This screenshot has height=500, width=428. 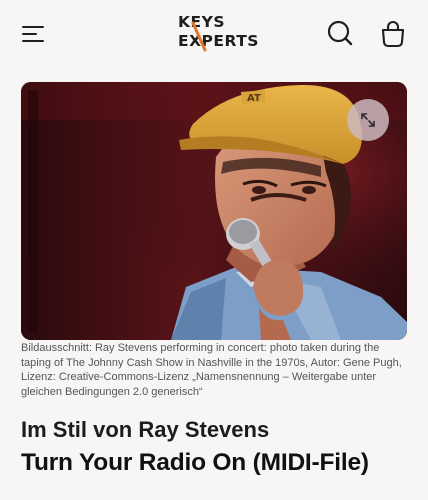 I want to click on shopping-bag-icon, so click(x=393, y=34).